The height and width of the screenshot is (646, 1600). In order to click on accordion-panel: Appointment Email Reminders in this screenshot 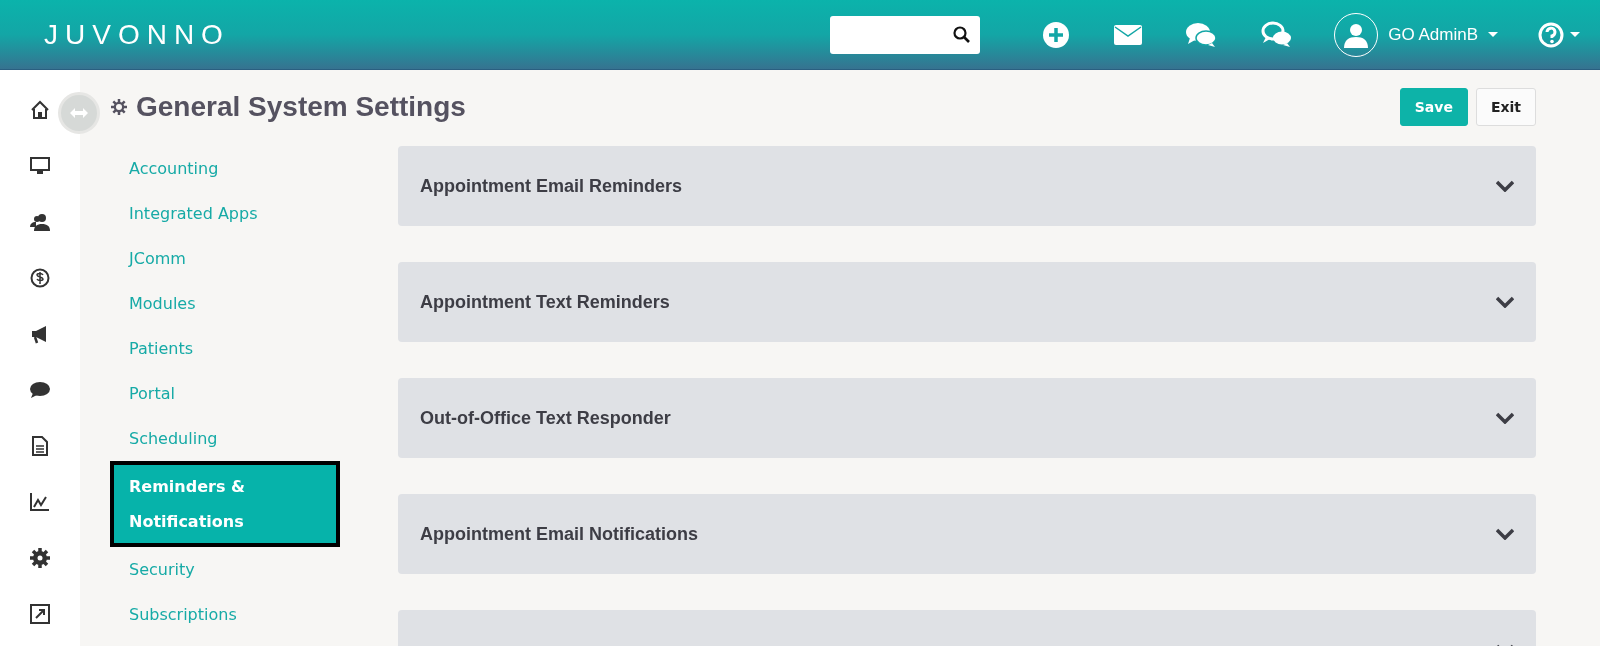, I will do `click(967, 186)`.